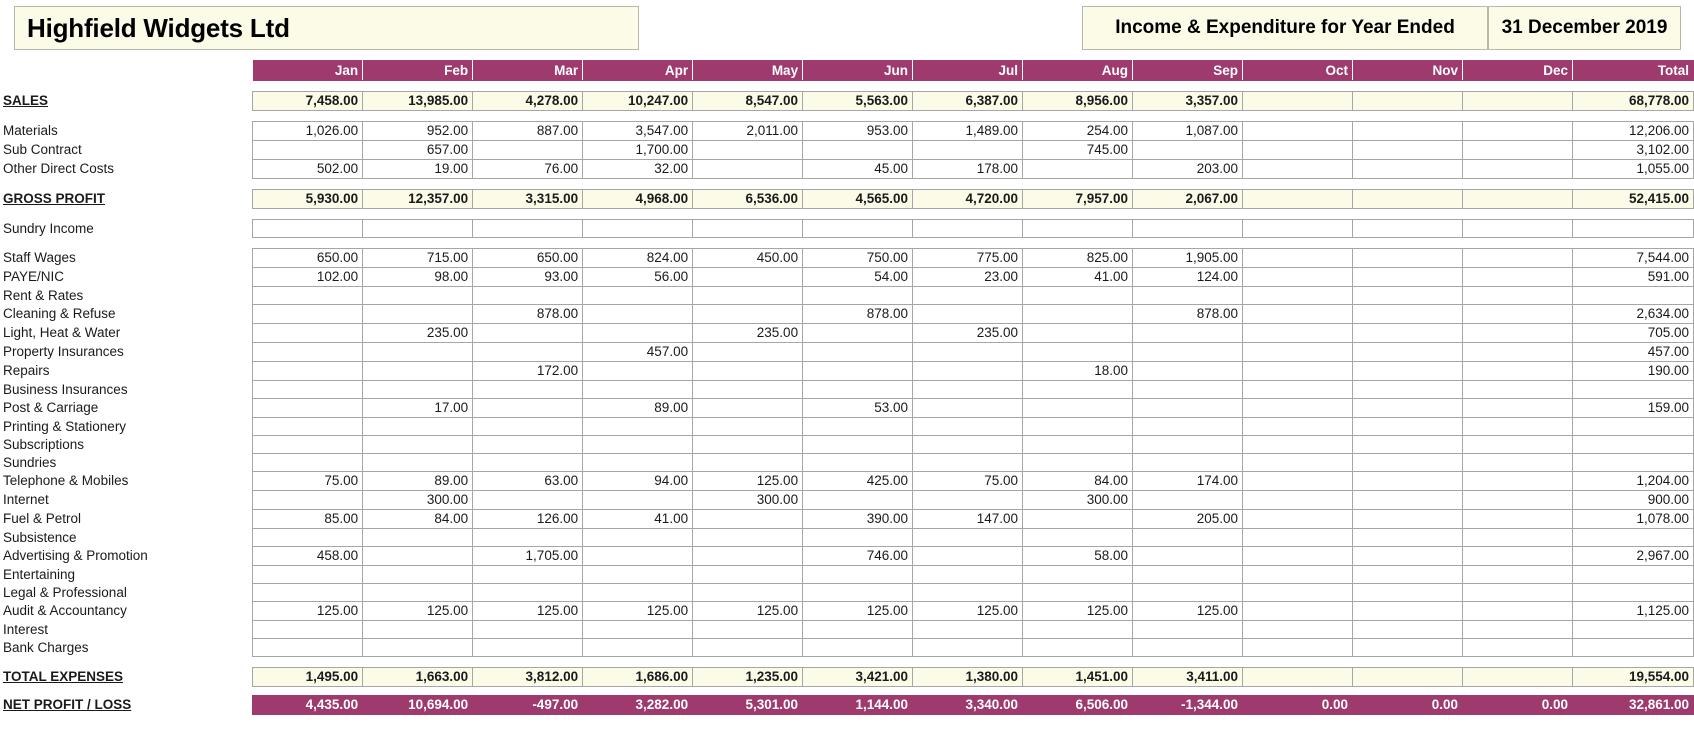 The image size is (1694, 747). What do you see at coordinates (968, 314) in the screenshot?
I see `cell-cleaning-refuse-jul` at bounding box center [968, 314].